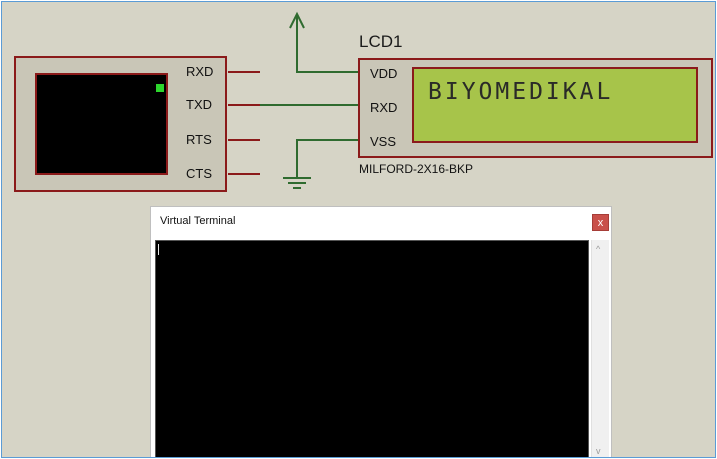 The height and width of the screenshot is (459, 717). What do you see at coordinates (200, 71) in the screenshot?
I see `pin-label-rxd: RXD` at bounding box center [200, 71].